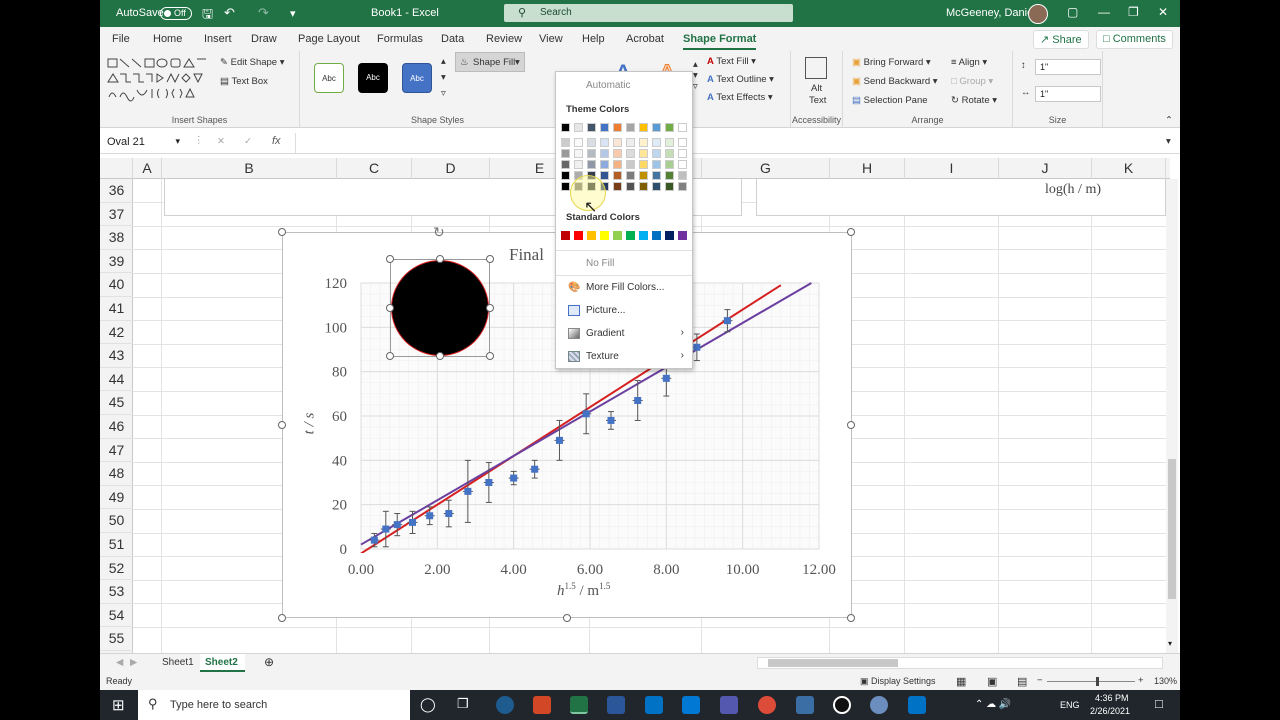 Image resolution: width=1280 pixels, height=720 pixels. Describe the element at coordinates (167, 39) in the screenshot. I see `tab-home: Home` at that location.